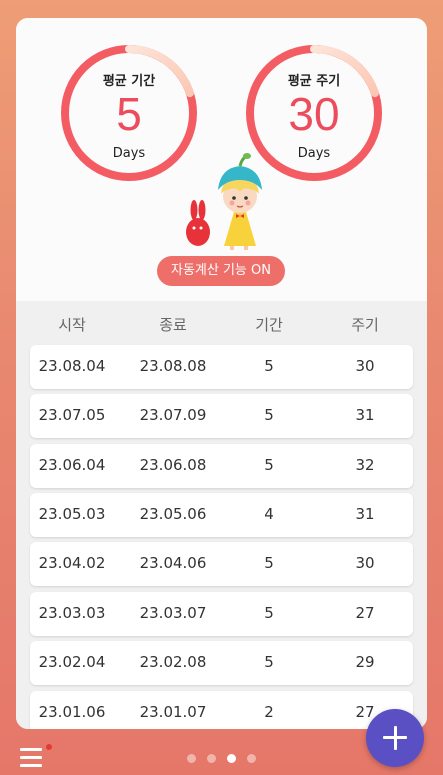 The height and width of the screenshot is (775, 443). Describe the element at coordinates (269, 712) in the screenshot. I see `cell-duration: 2` at that location.